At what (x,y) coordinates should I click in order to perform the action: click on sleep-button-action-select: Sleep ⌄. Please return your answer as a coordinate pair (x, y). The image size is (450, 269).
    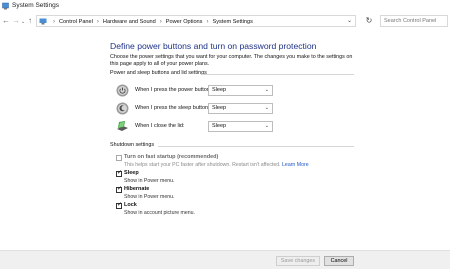
    Looking at the image, I should click on (240, 108).